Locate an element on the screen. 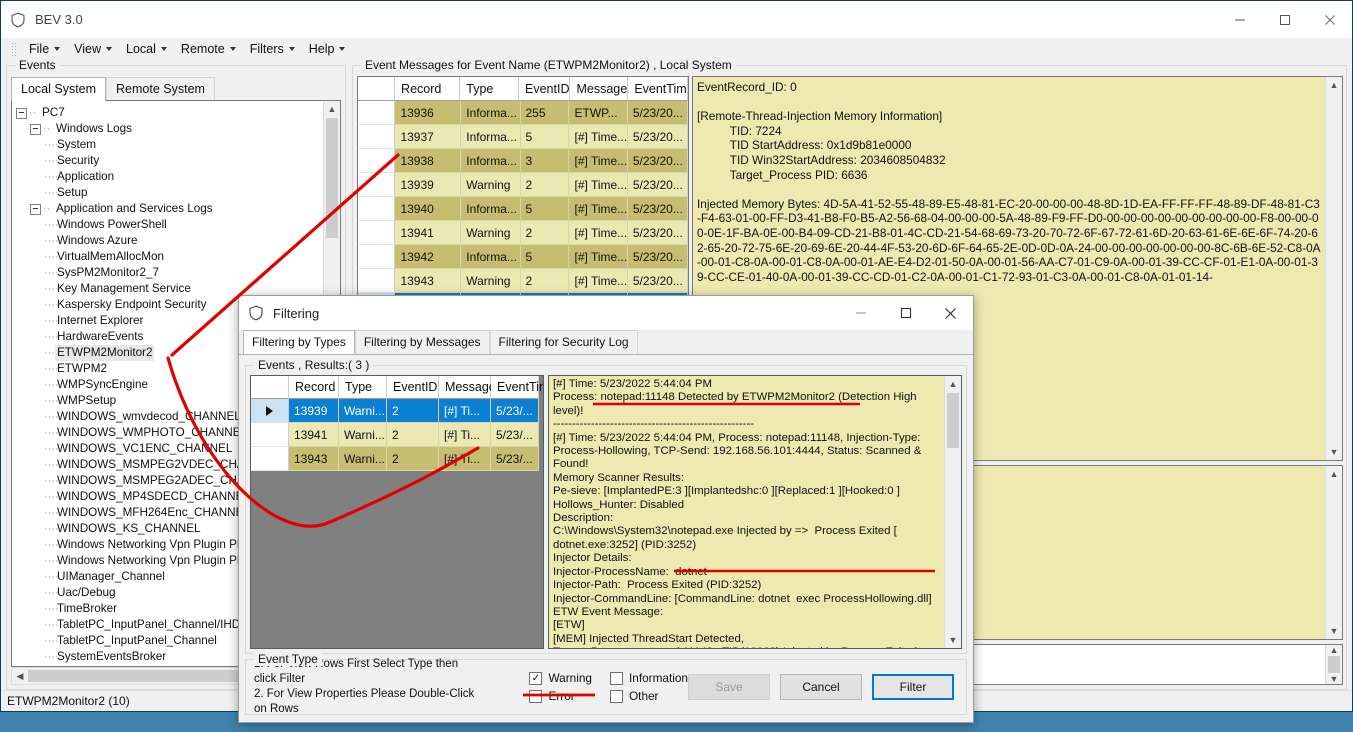 This screenshot has height=732, width=1353. scroll-left-icon: ◀ is located at coordinates (20, 676).